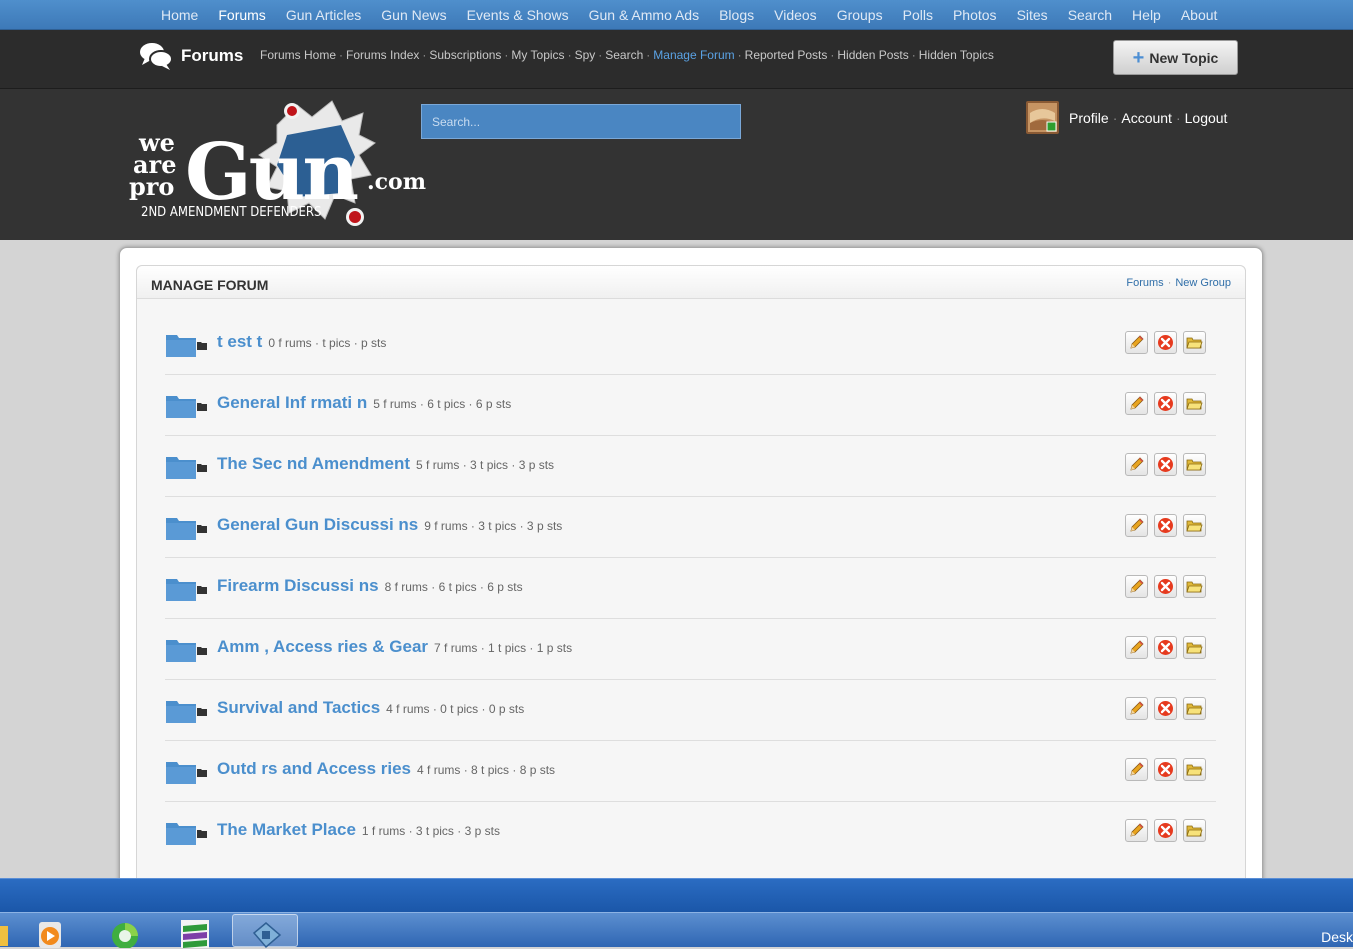 This screenshot has height=949, width=1353. What do you see at coordinates (313, 463) in the screenshot?
I see `forum-title-link: The Sec nd Amendment` at bounding box center [313, 463].